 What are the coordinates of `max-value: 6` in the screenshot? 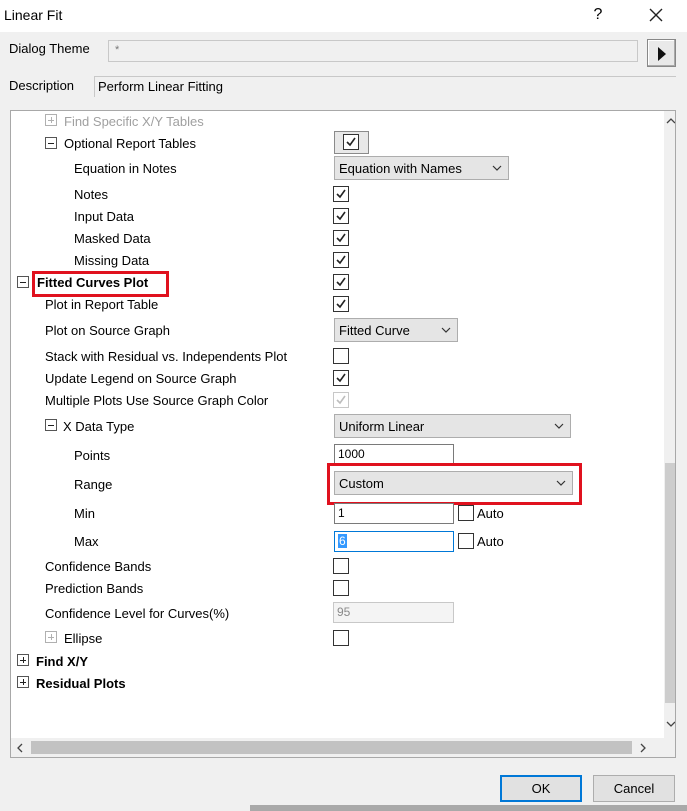 It's located at (342, 541).